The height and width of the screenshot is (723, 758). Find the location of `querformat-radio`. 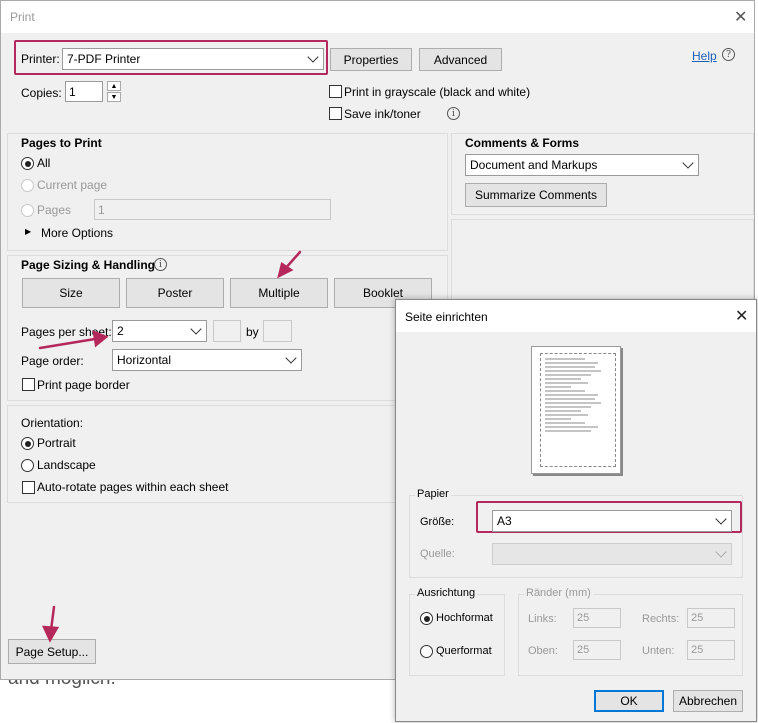

querformat-radio is located at coordinates (426, 651).